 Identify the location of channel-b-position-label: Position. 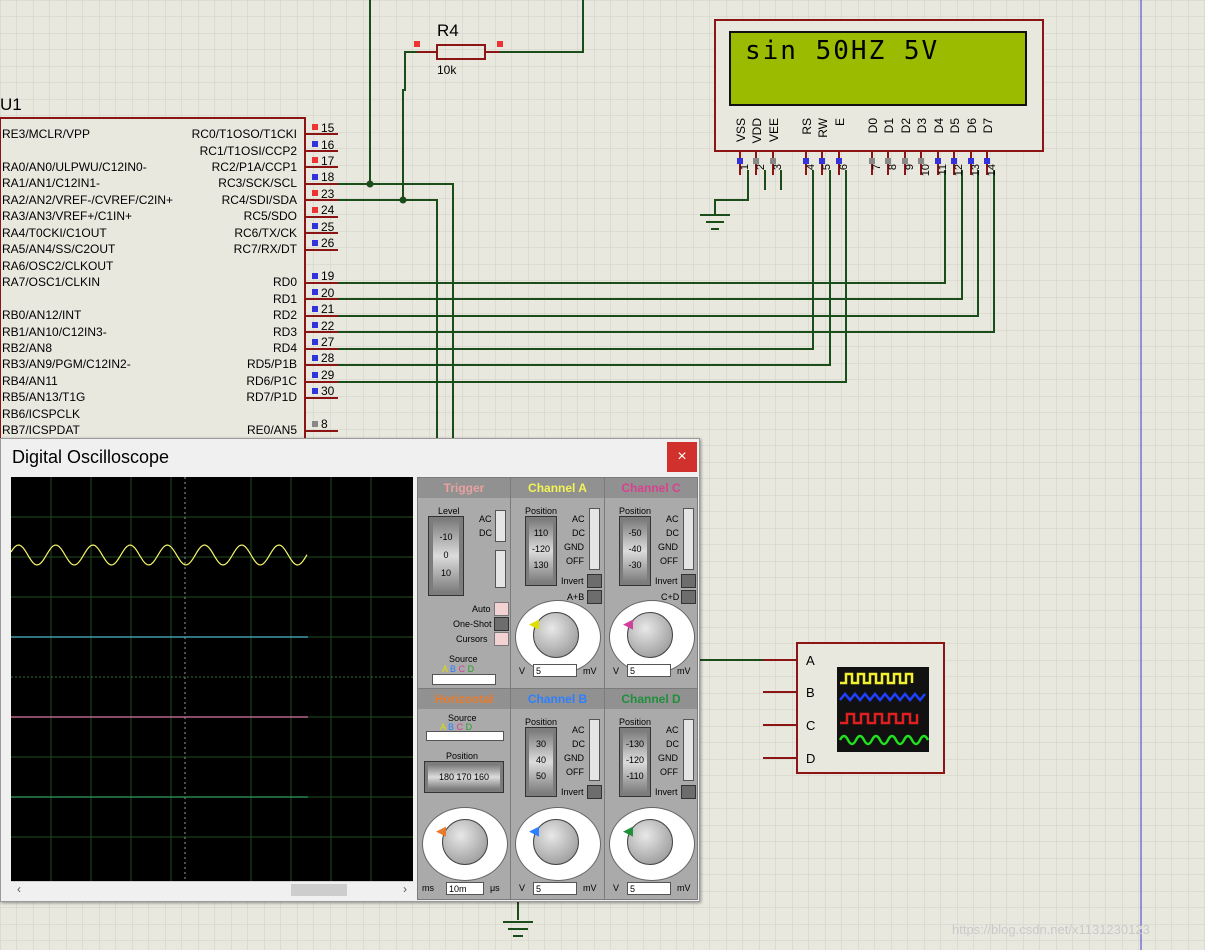
(541, 722).